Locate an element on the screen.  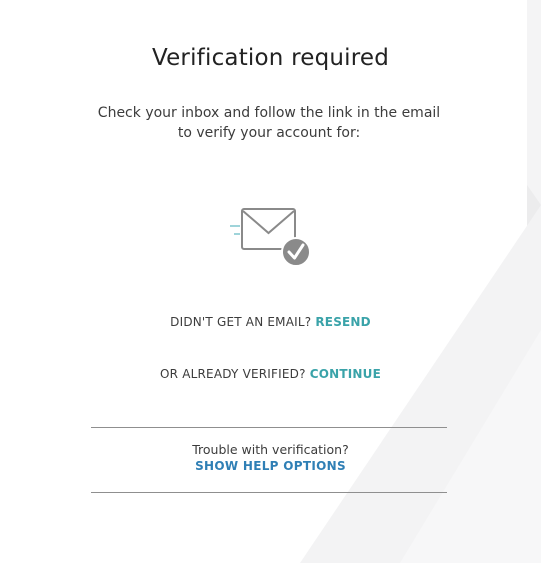
resend-prompt: DIDN'T GET AN EMAIL? is located at coordinates (241, 322).